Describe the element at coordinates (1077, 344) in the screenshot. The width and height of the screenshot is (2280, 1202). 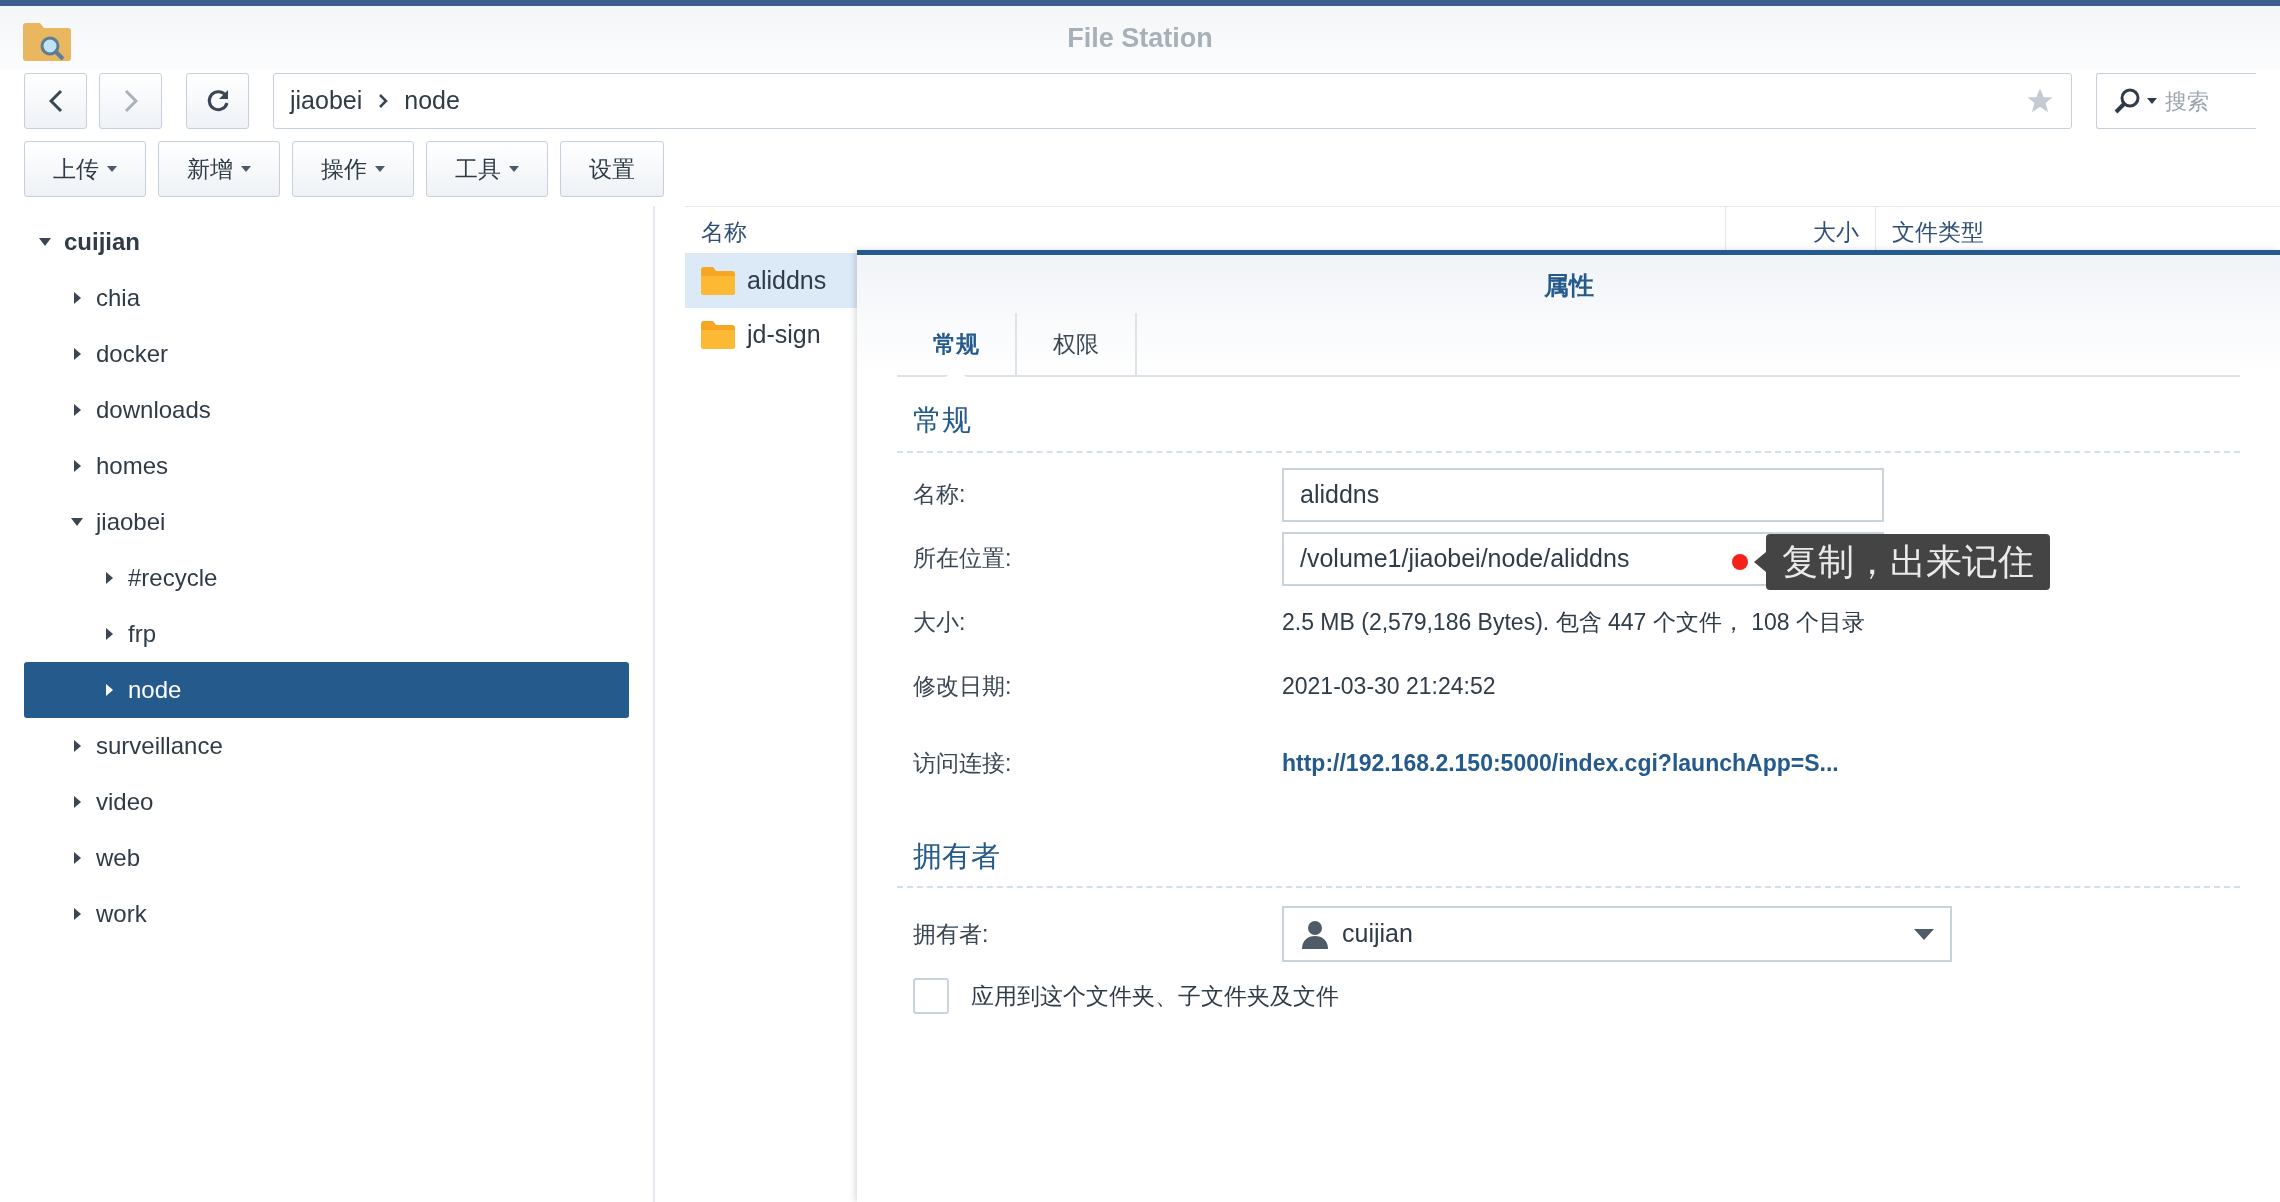
I see `tab: 权限` at that location.